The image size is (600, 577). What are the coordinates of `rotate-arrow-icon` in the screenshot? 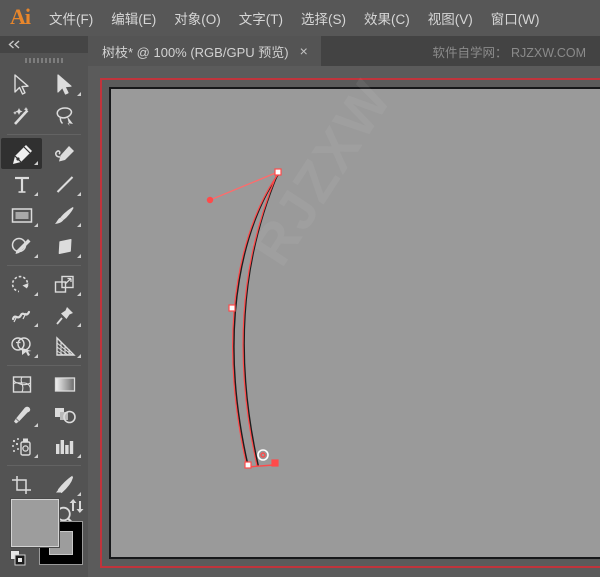 It's located at (20, 284).